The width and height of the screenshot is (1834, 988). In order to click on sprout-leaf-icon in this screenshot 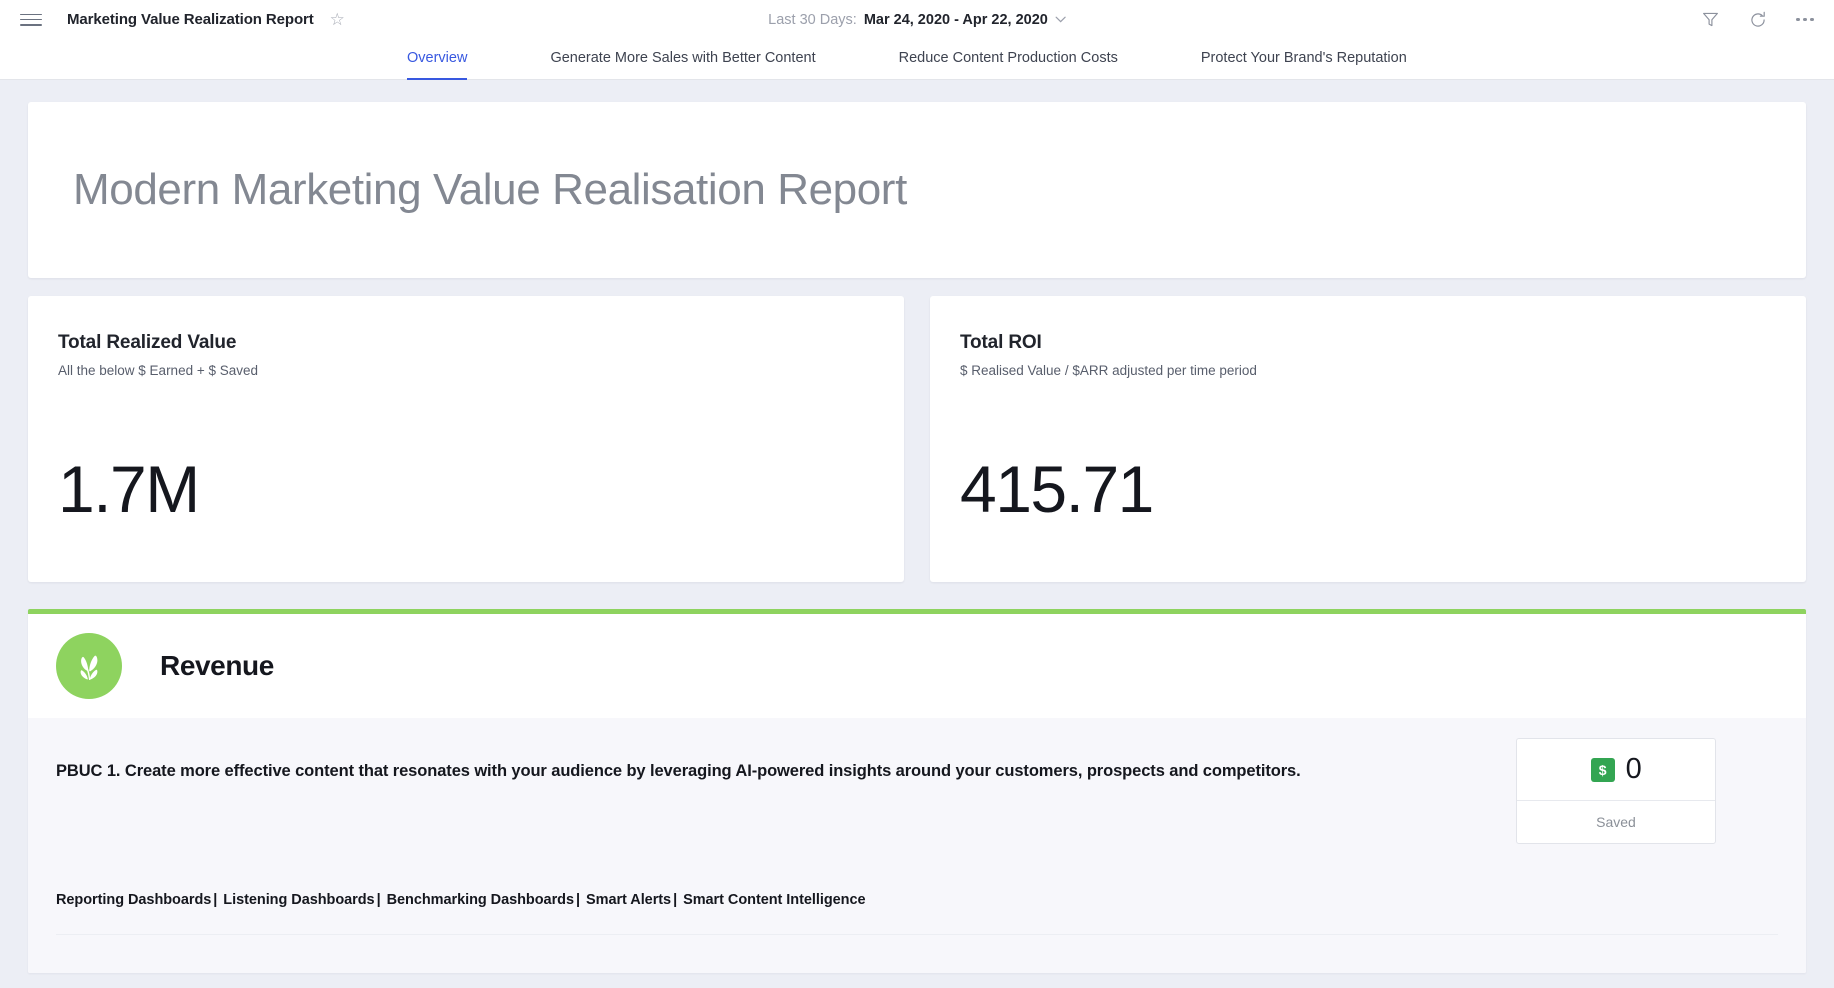, I will do `click(89, 666)`.